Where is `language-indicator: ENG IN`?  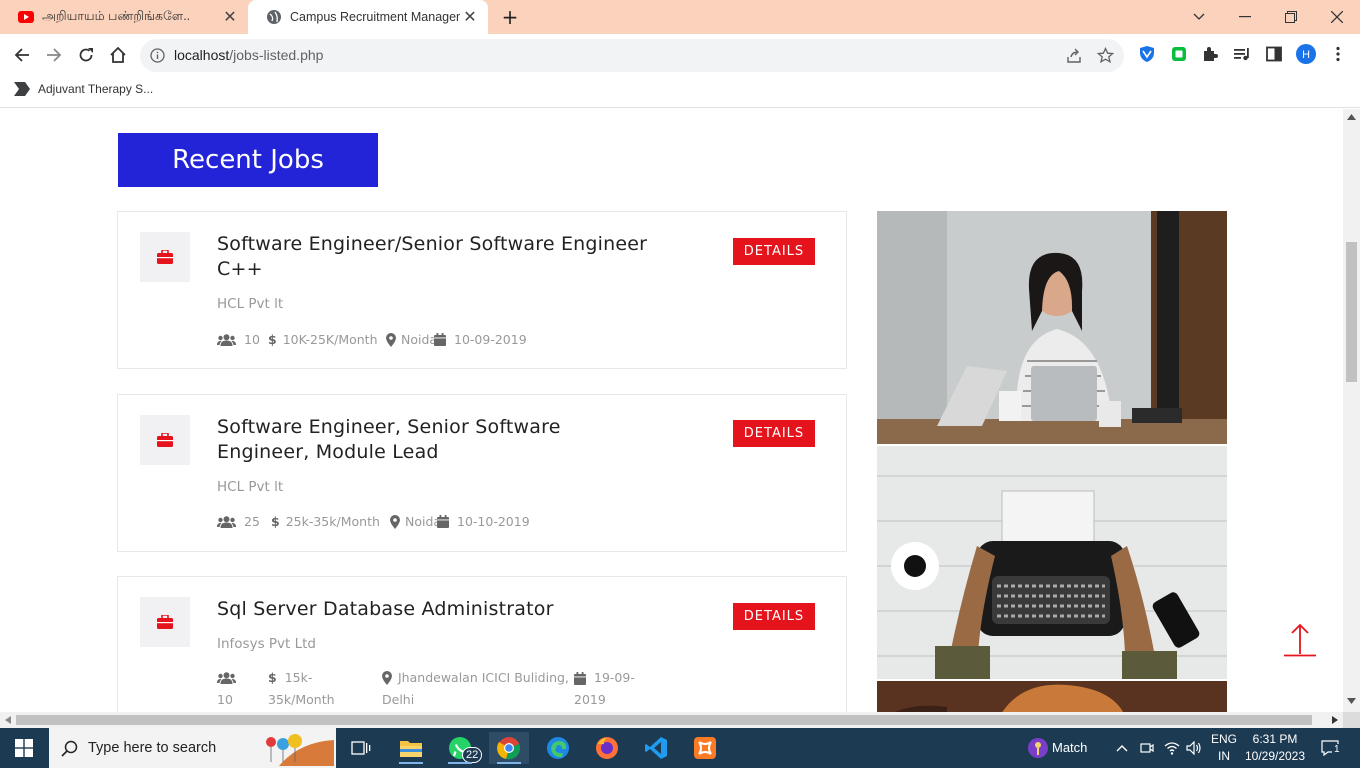 language-indicator: ENG IN is located at coordinates (1224, 748).